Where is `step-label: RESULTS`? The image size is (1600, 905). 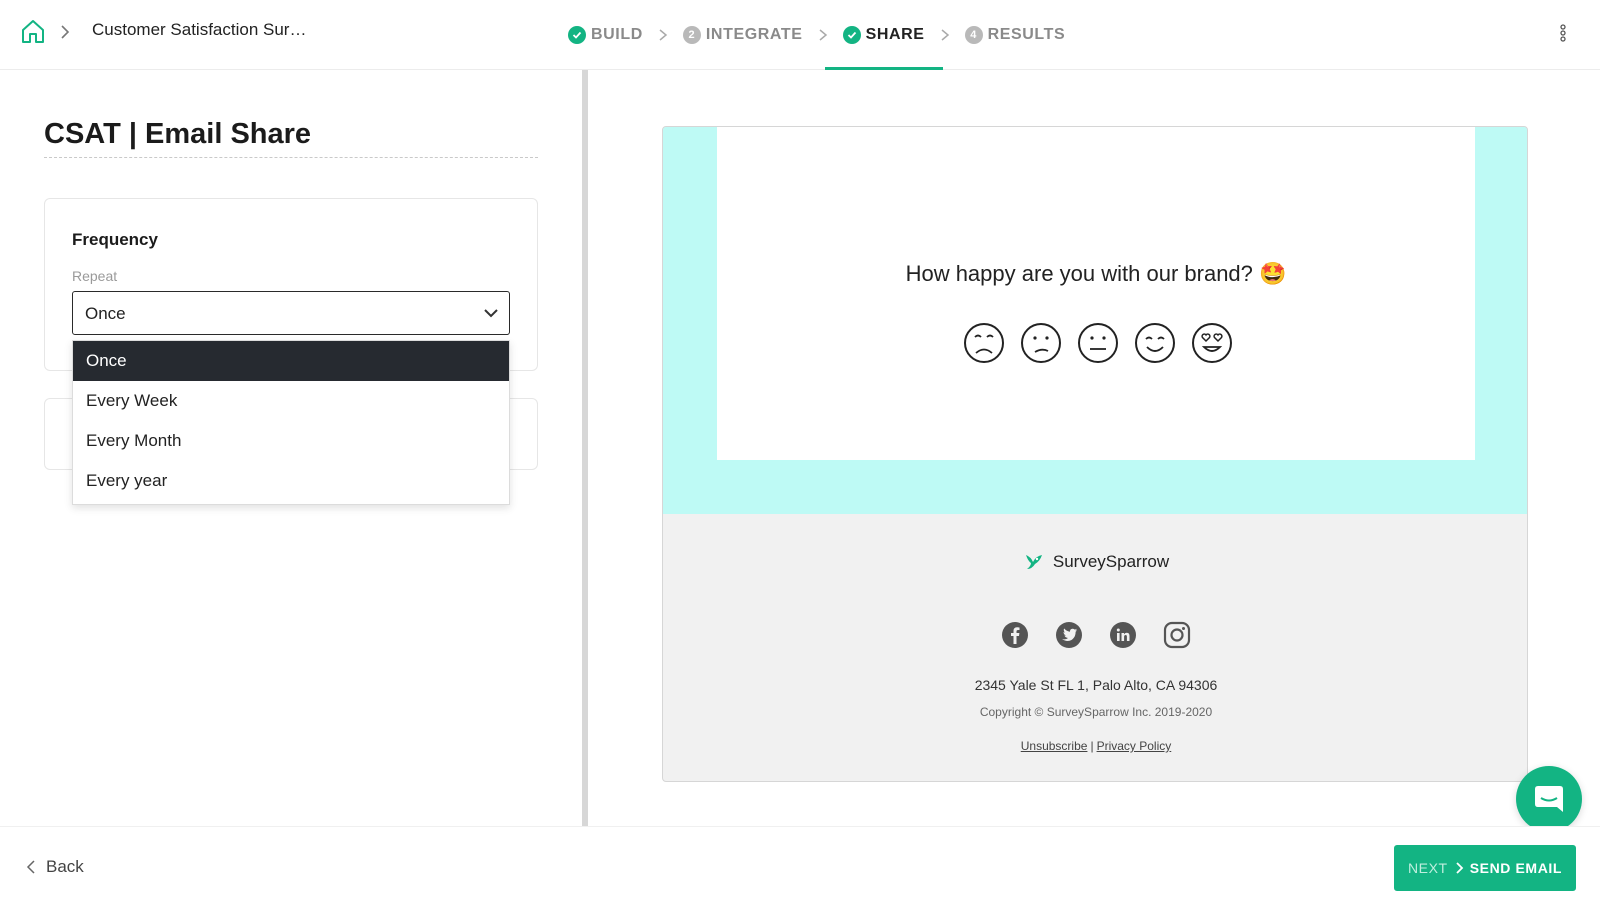
step-label: RESULTS is located at coordinates (1026, 34).